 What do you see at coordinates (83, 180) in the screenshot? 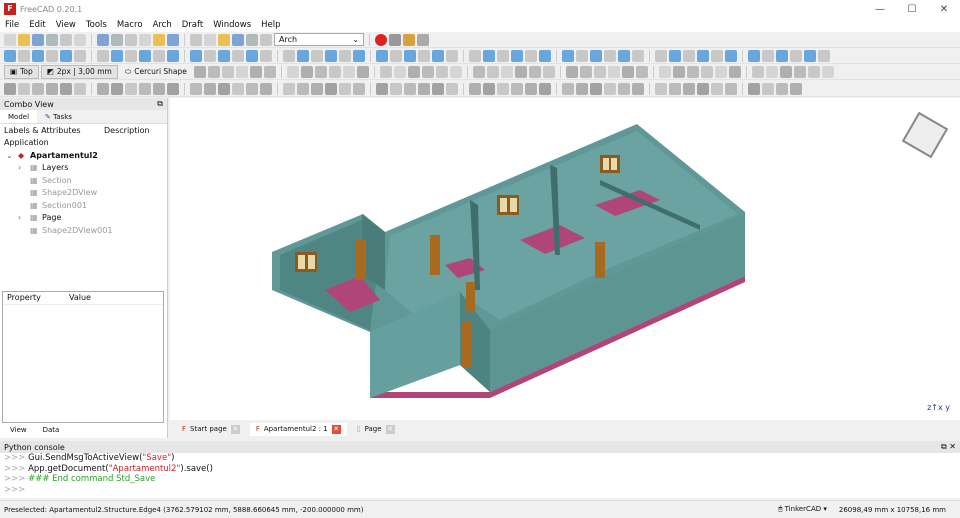
I see `tree-item: ▦ Section` at bounding box center [83, 180].